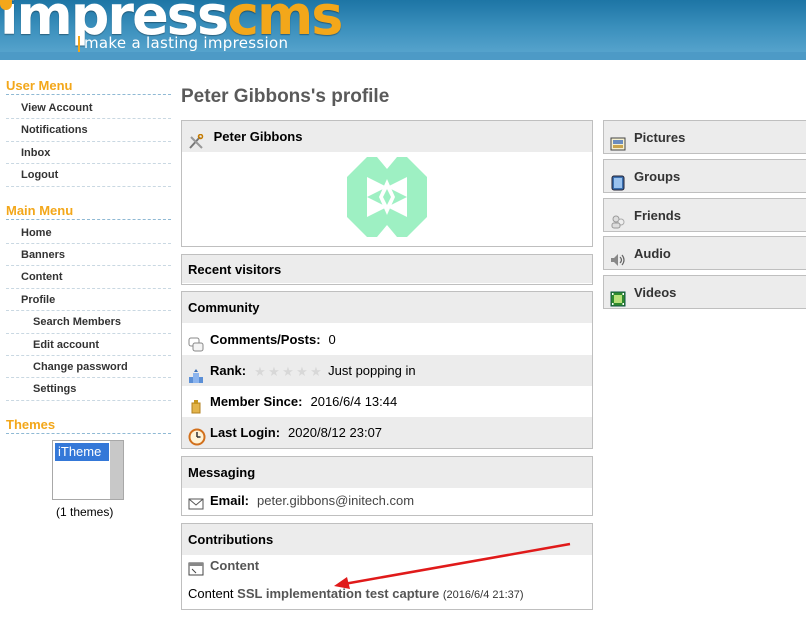  I want to click on film-icon, so click(618, 296).